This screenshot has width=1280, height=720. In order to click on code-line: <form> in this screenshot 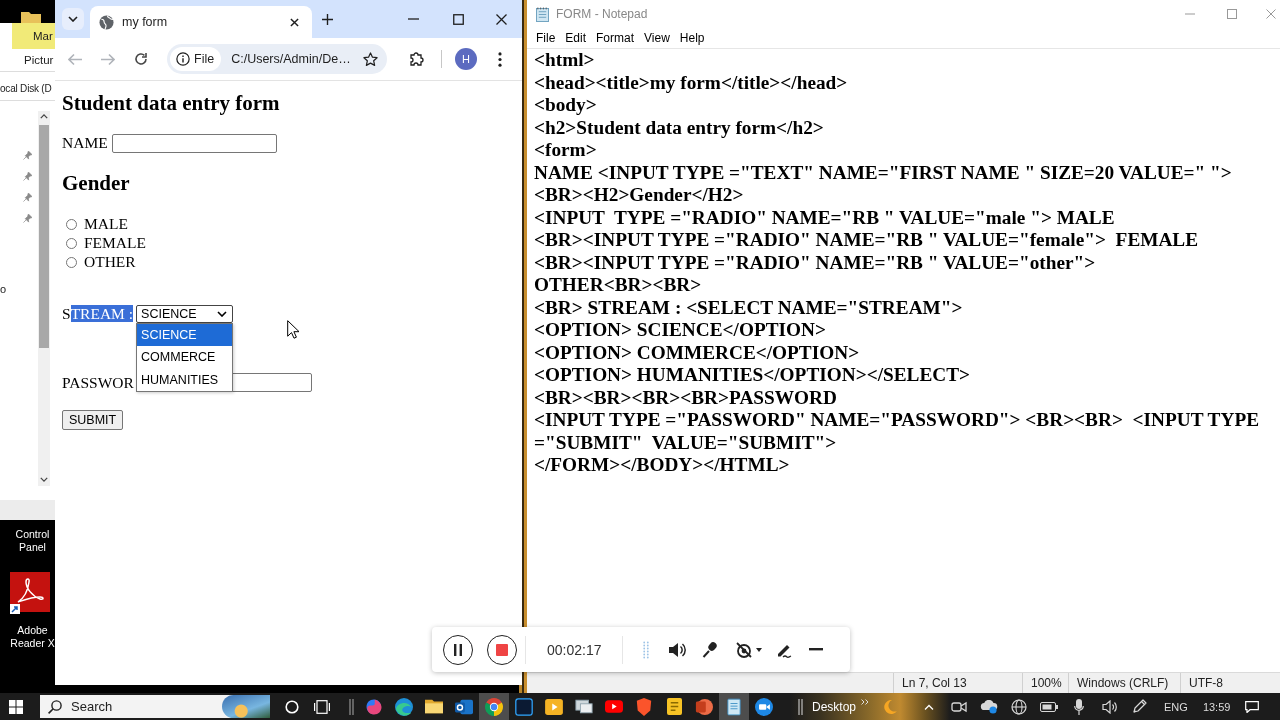, I will do `click(565, 150)`.